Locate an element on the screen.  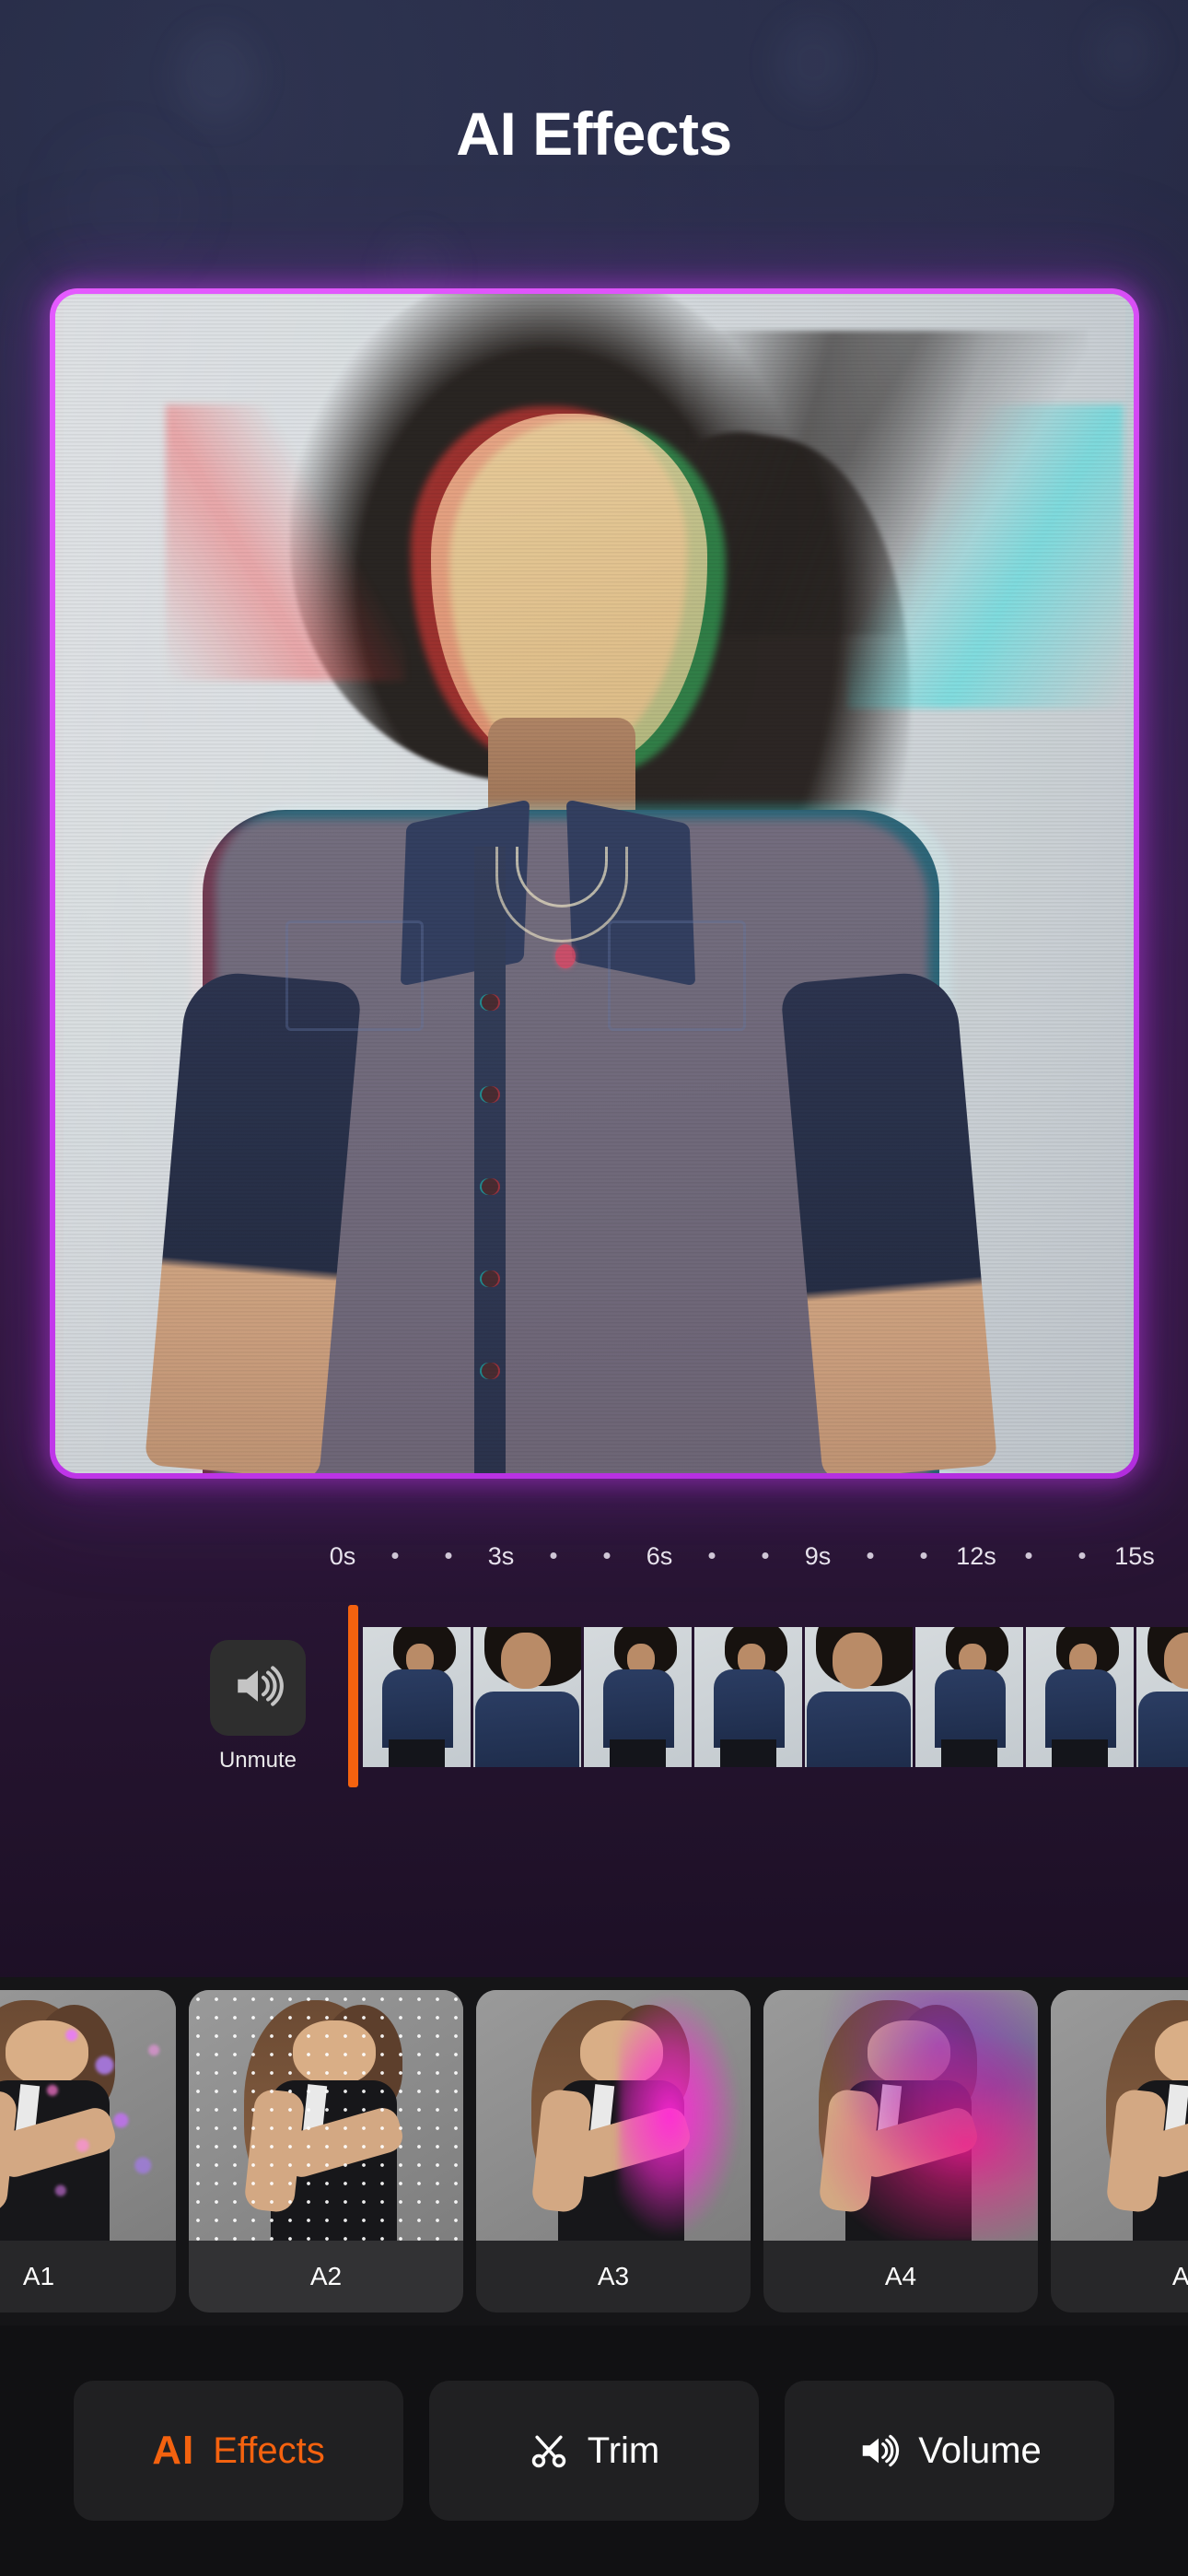
effect-label: A3 is located at coordinates (613, 2276).